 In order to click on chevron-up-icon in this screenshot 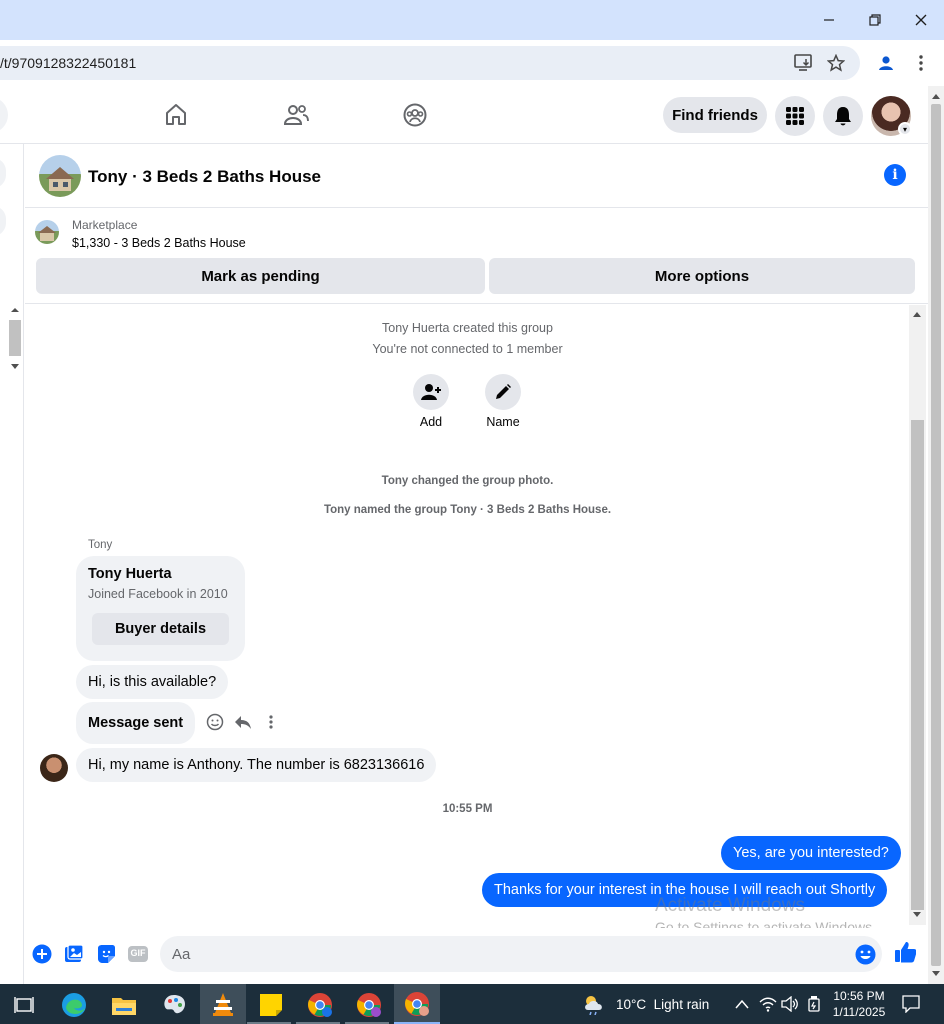, I will do `click(742, 1004)`.